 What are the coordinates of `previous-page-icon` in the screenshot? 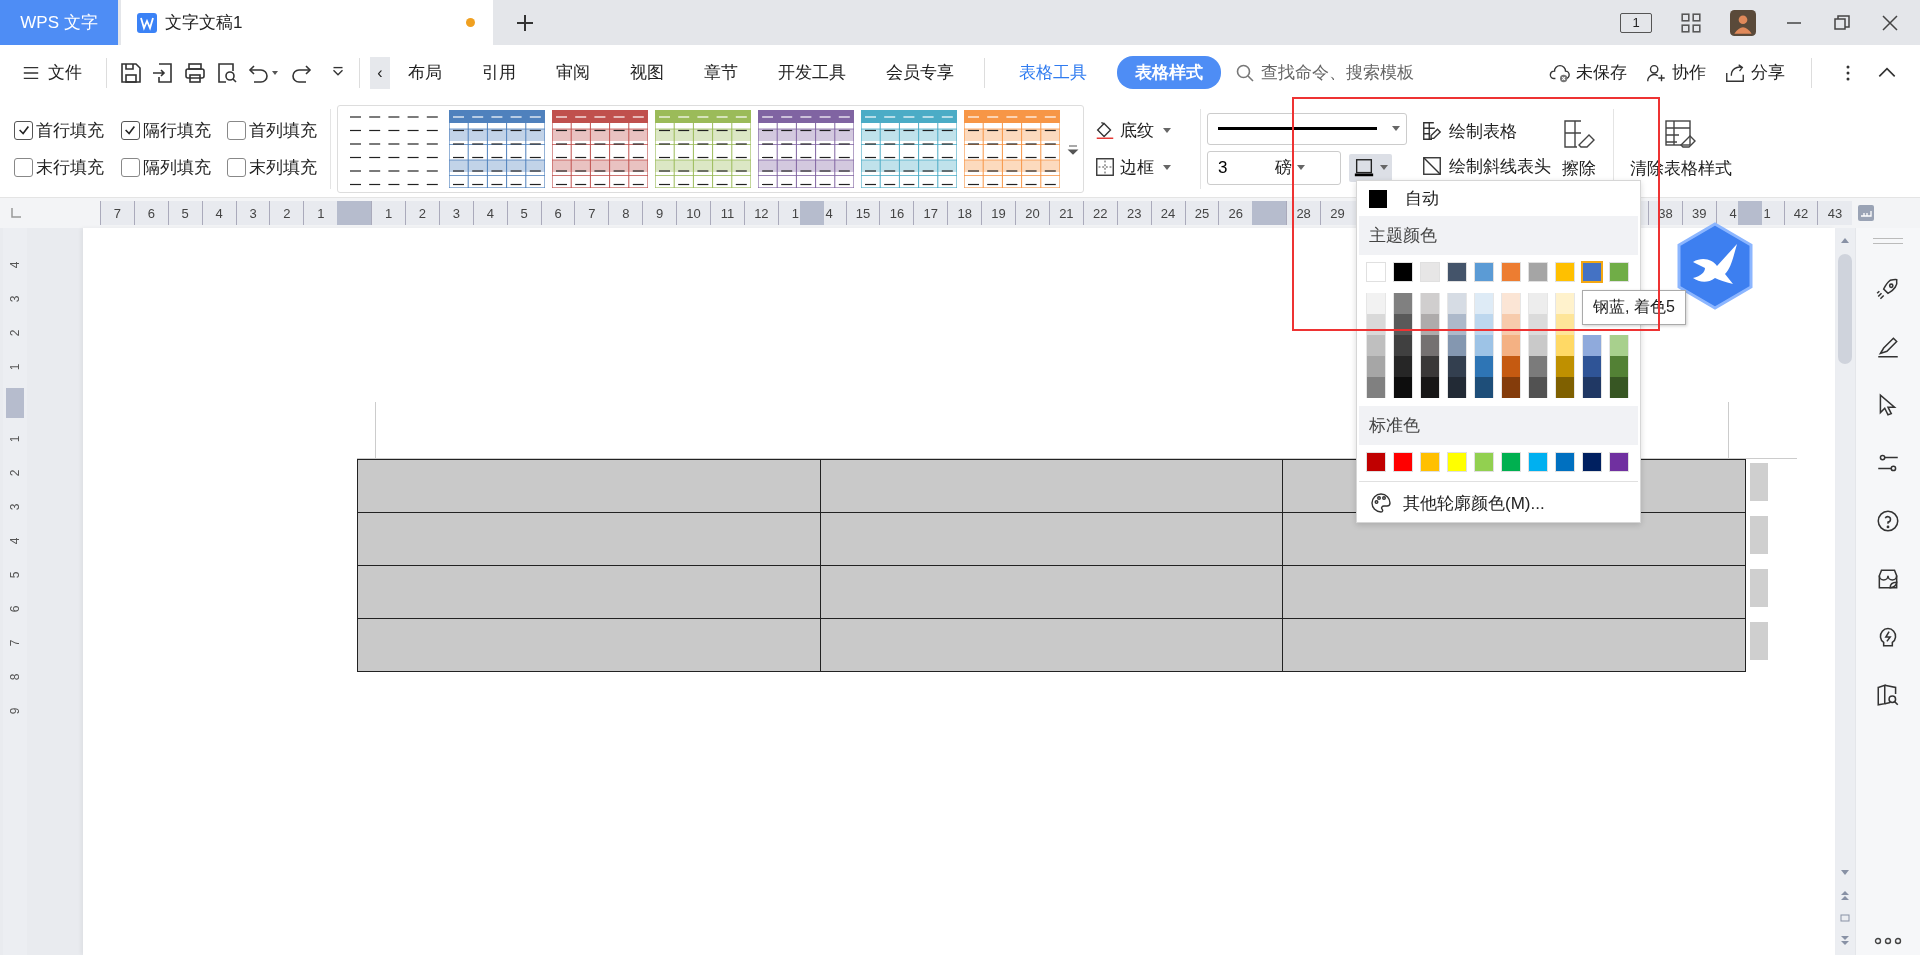 It's located at (1845, 895).